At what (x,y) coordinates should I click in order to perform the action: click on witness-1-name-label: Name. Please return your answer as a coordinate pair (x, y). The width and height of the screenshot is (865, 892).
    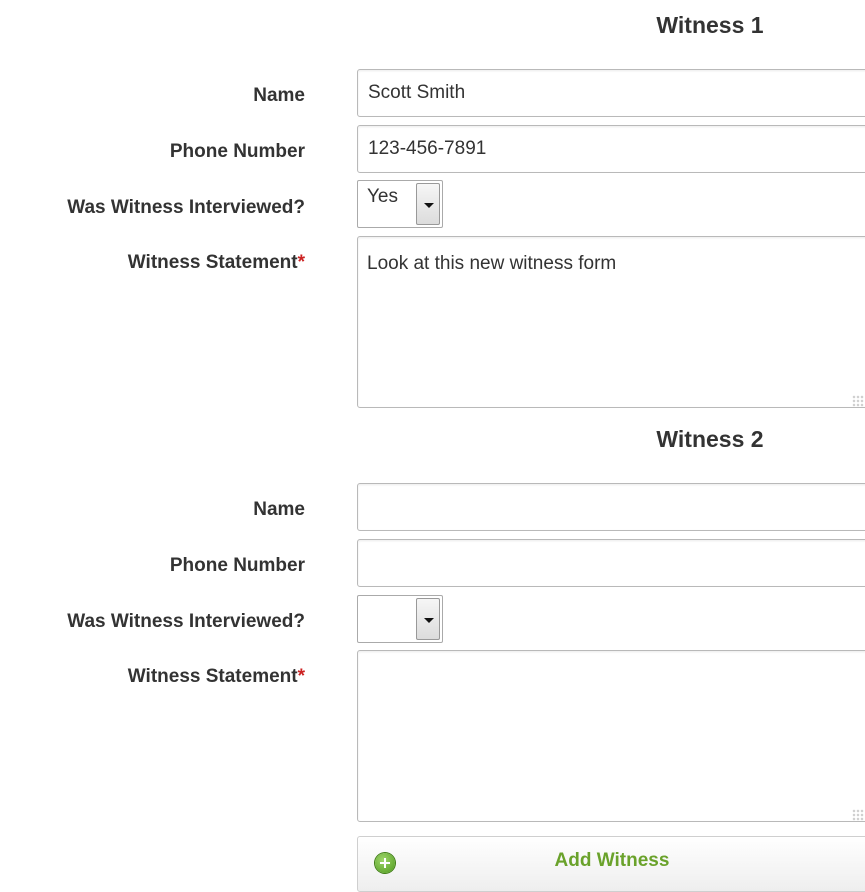
    Looking at the image, I should click on (279, 95).